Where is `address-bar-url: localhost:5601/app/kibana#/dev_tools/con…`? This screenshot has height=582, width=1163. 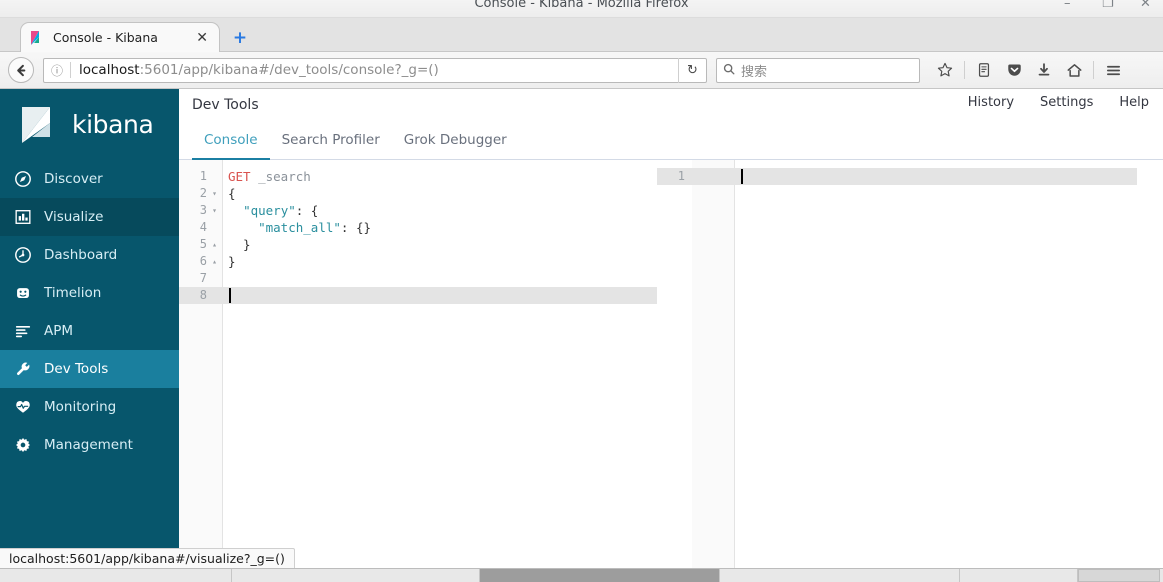
address-bar-url: localhost:5601/app/kibana#/dev_tools/con… is located at coordinates (374, 70).